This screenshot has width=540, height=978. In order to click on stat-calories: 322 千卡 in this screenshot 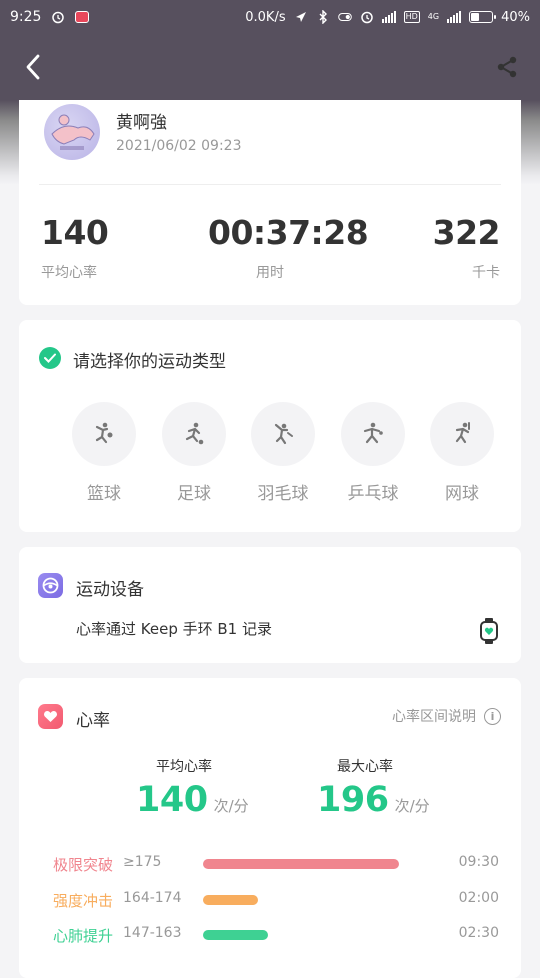, I will do `click(466, 247)`.